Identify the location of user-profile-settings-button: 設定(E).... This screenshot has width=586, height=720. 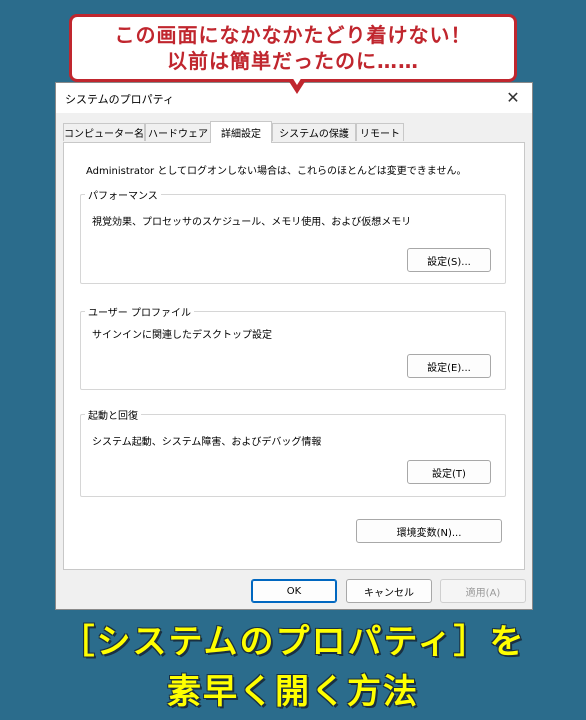
(449, 366).